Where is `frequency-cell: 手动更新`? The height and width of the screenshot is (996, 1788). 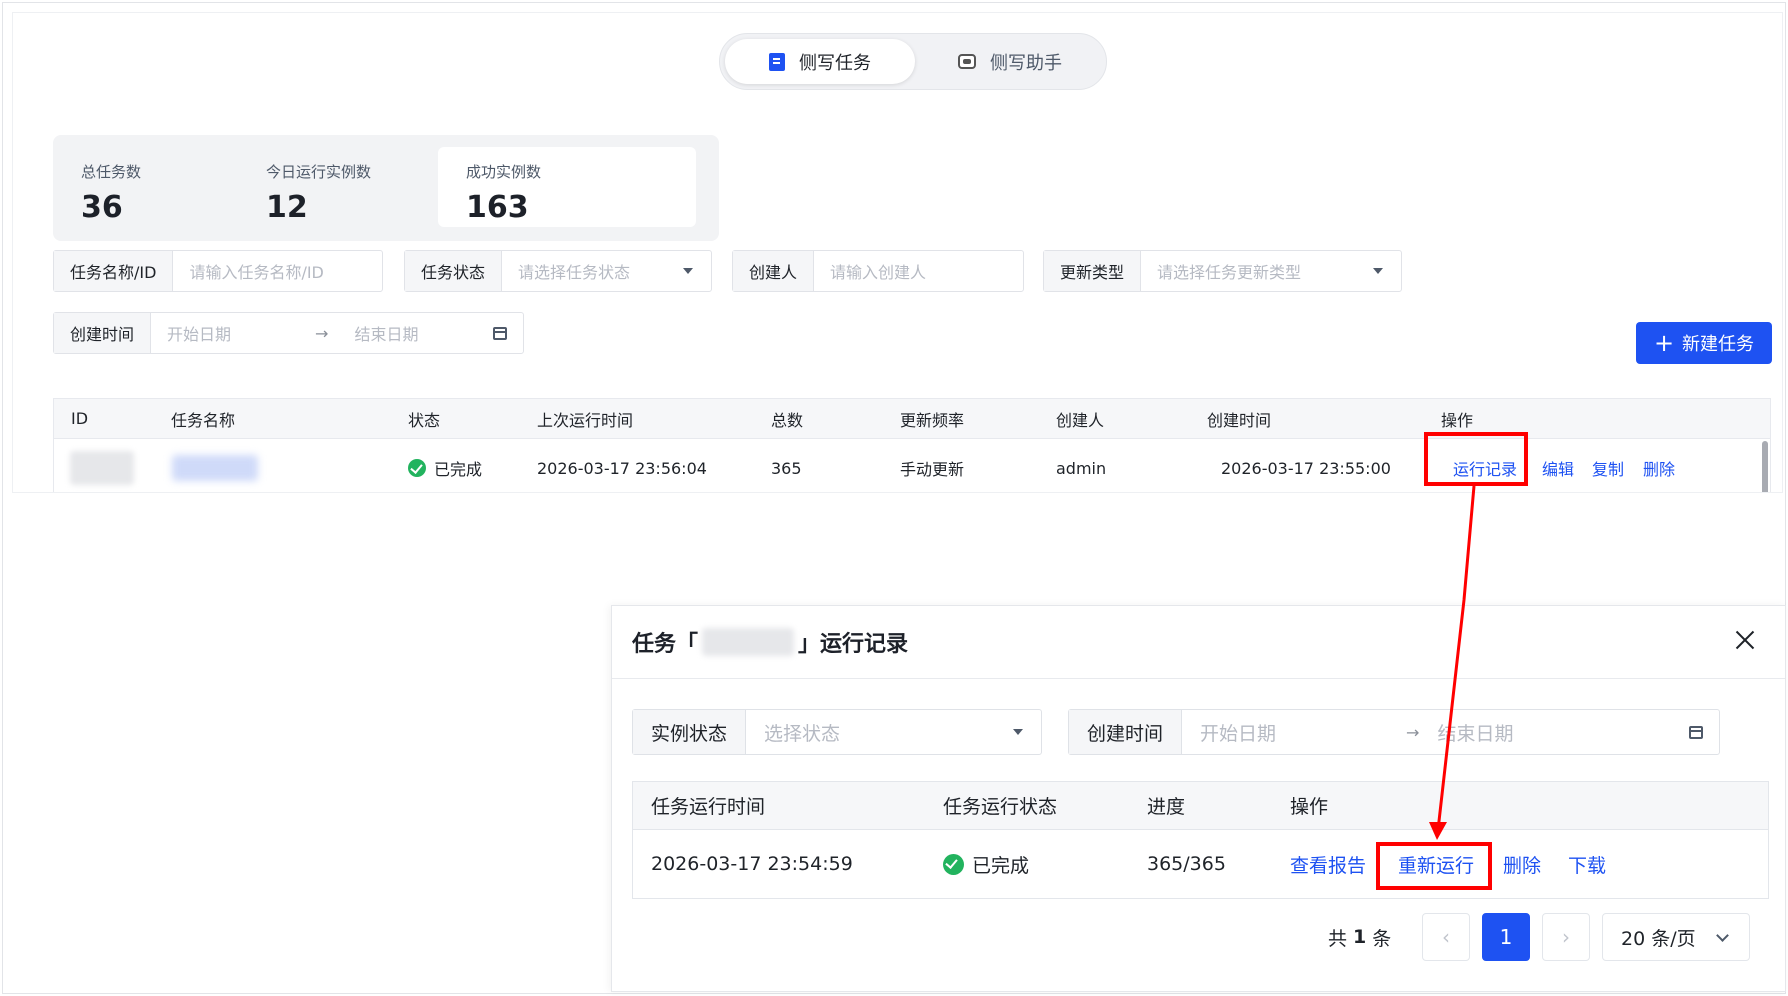
frequency-cell: 手动更新 is located at coordinates (932, 469).